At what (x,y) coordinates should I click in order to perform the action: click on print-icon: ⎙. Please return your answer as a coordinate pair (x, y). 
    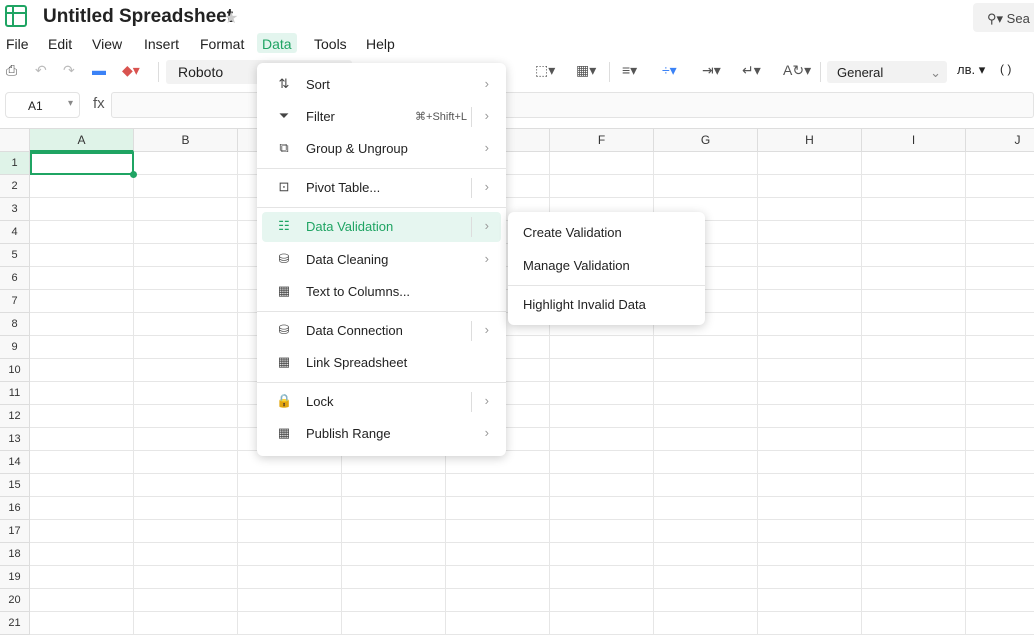
    Looking at the image, I should click on (11, 70).